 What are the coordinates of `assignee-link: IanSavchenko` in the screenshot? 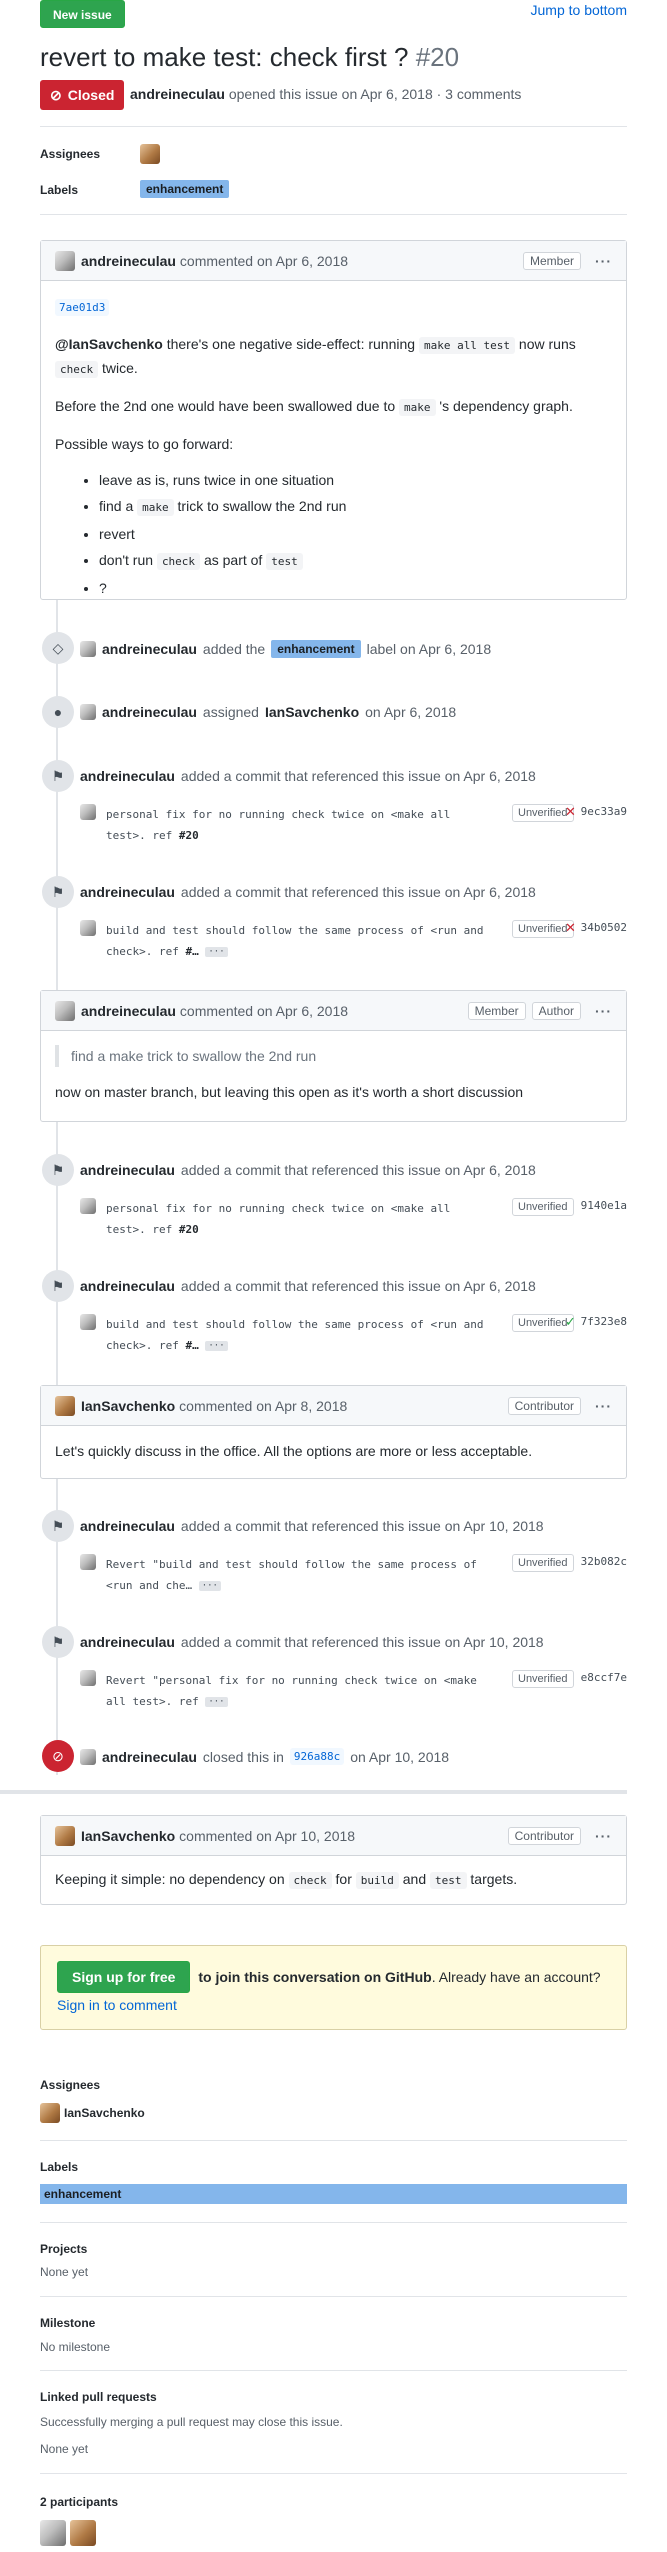 It's located at (312, 712).